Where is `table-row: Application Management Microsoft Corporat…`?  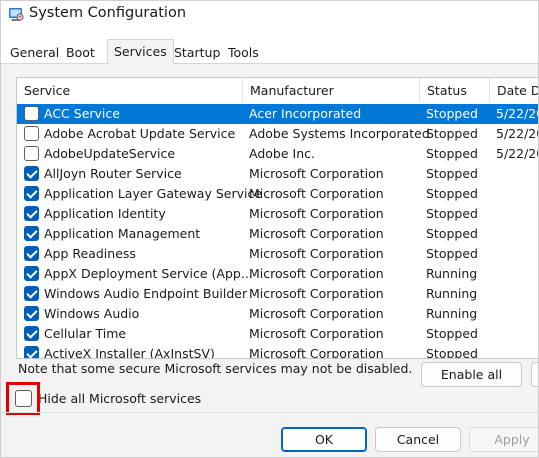 table-row: Application Management Microsoft Corporat… is located at coordinates (277, 234).